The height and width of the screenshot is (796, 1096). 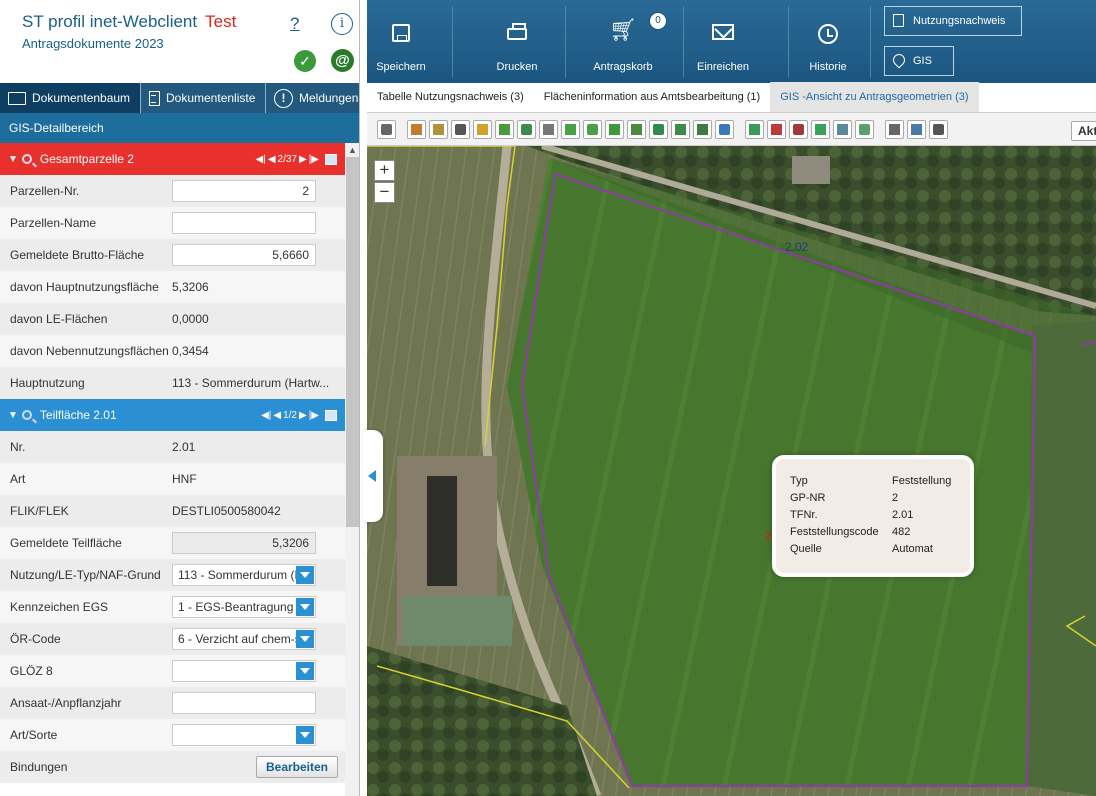 I want to click on tab-meldungen: ! Meldungen, so click(x=312, y=98).